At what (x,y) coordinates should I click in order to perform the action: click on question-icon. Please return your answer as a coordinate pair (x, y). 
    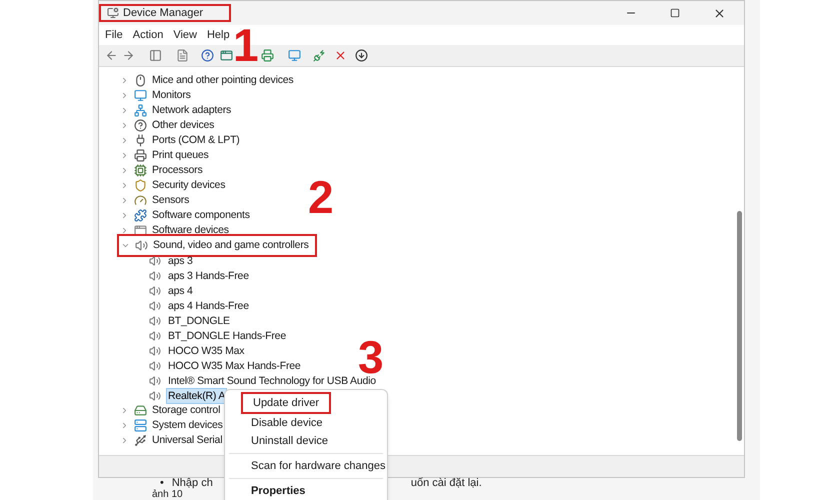
    Looking at the image, I should click on (140, 125).